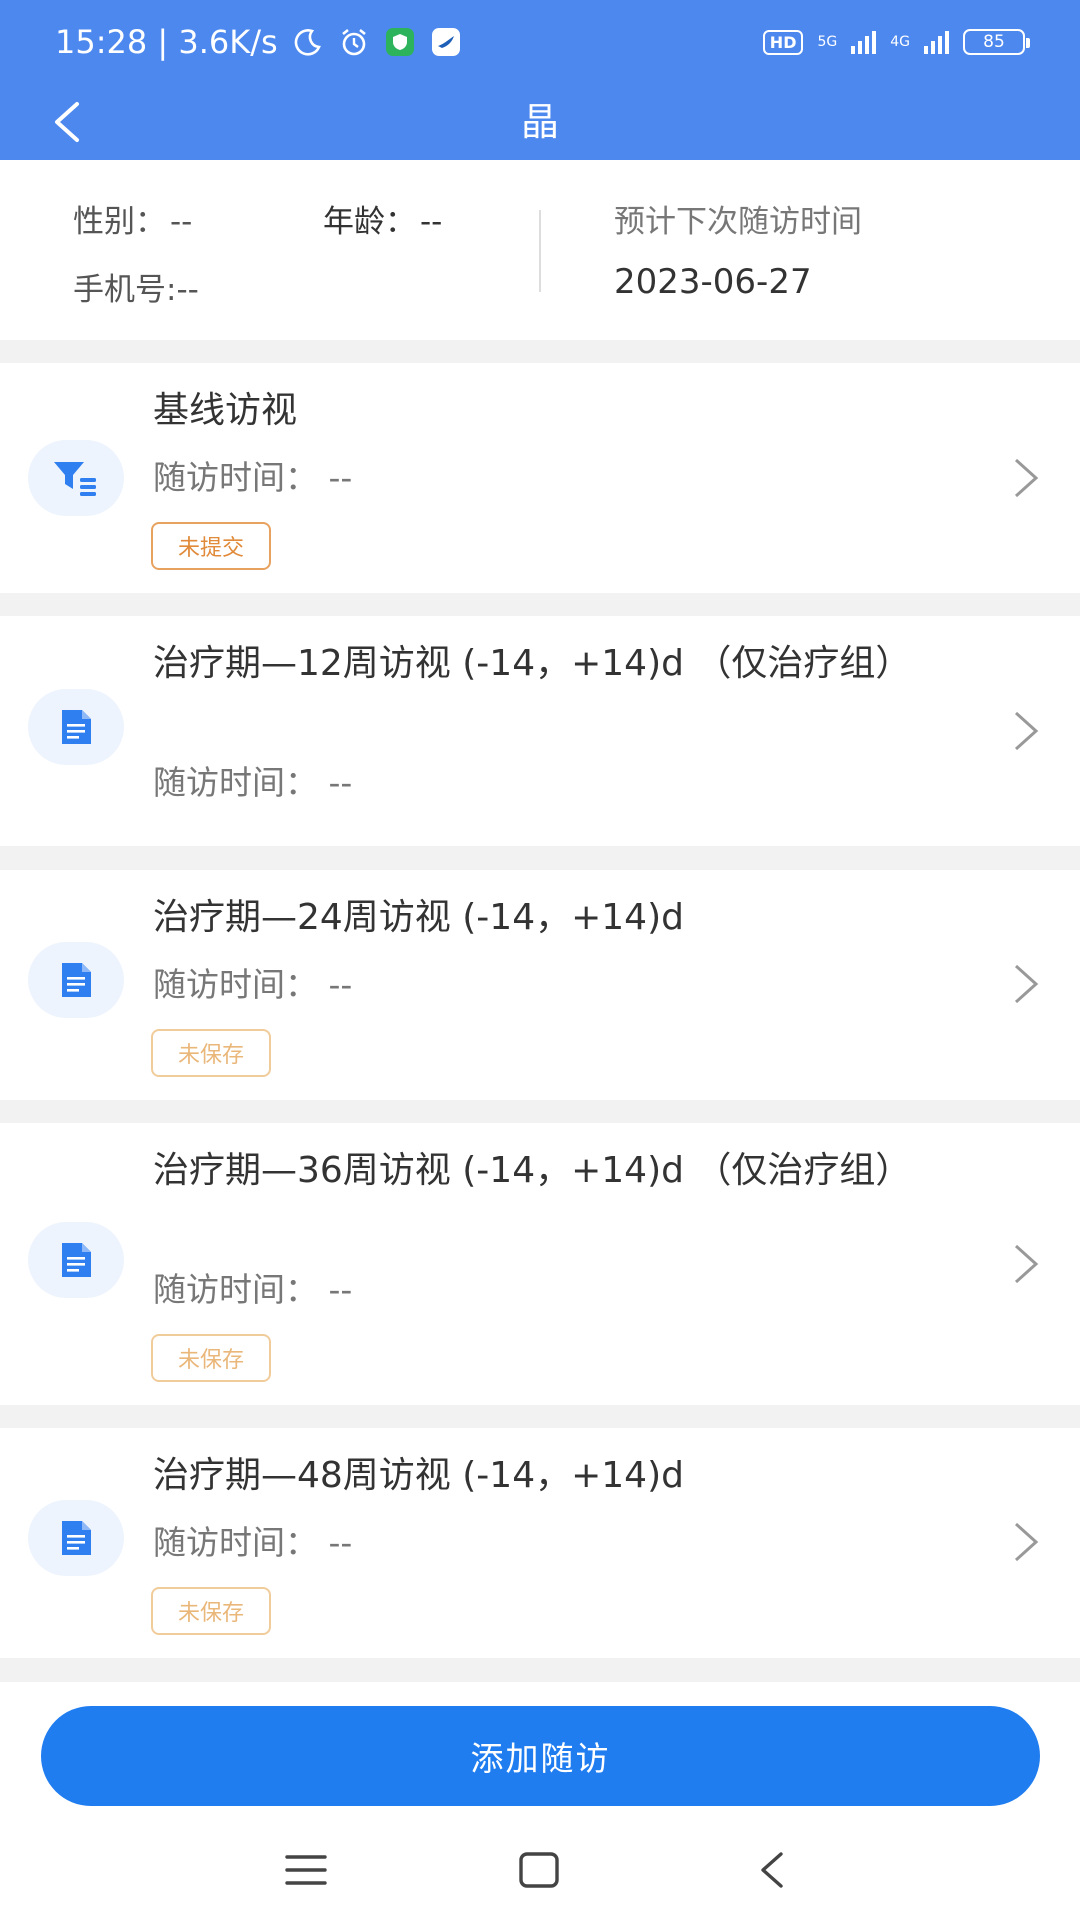 The image size is (1080, 1920). What do you see at coordinates (738, 222) in the screenshot?
I see `next-visit-label: 预计下次随访时间` at bounding box center [738, 222].